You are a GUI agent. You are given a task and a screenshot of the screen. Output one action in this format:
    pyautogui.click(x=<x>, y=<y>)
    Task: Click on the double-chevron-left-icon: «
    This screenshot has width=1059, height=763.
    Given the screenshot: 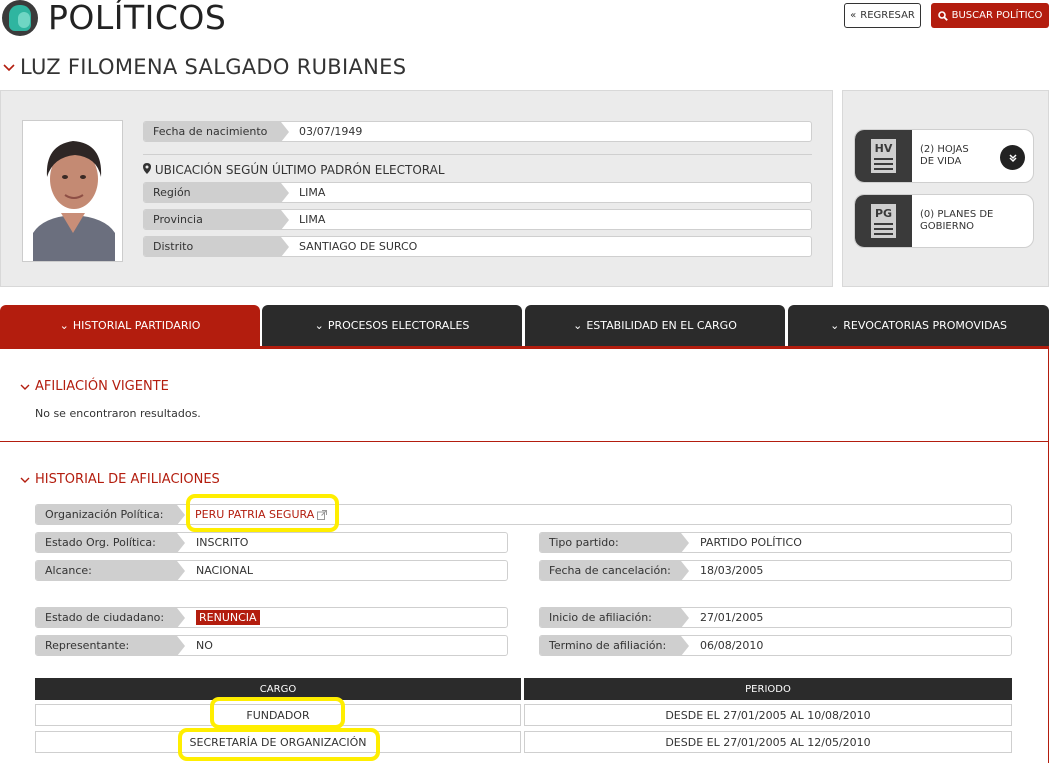 What is the action you would take?
    pyautogui.click(x=853, y=15)
    